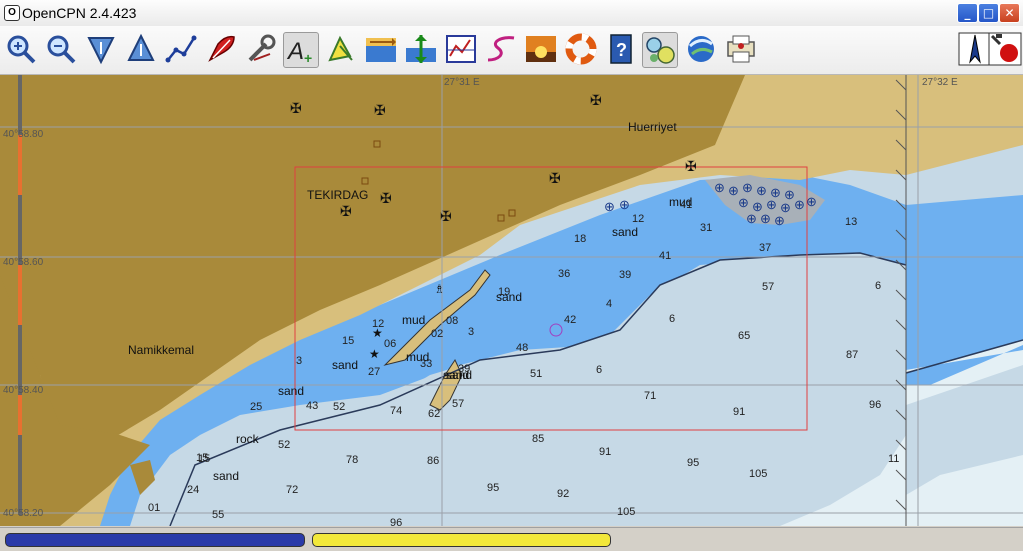 The width and height of the screenshot is (1023, 551). Describe the element at coordinates (204, 459) in the screenshot. I see `sounding: 15` at that location.